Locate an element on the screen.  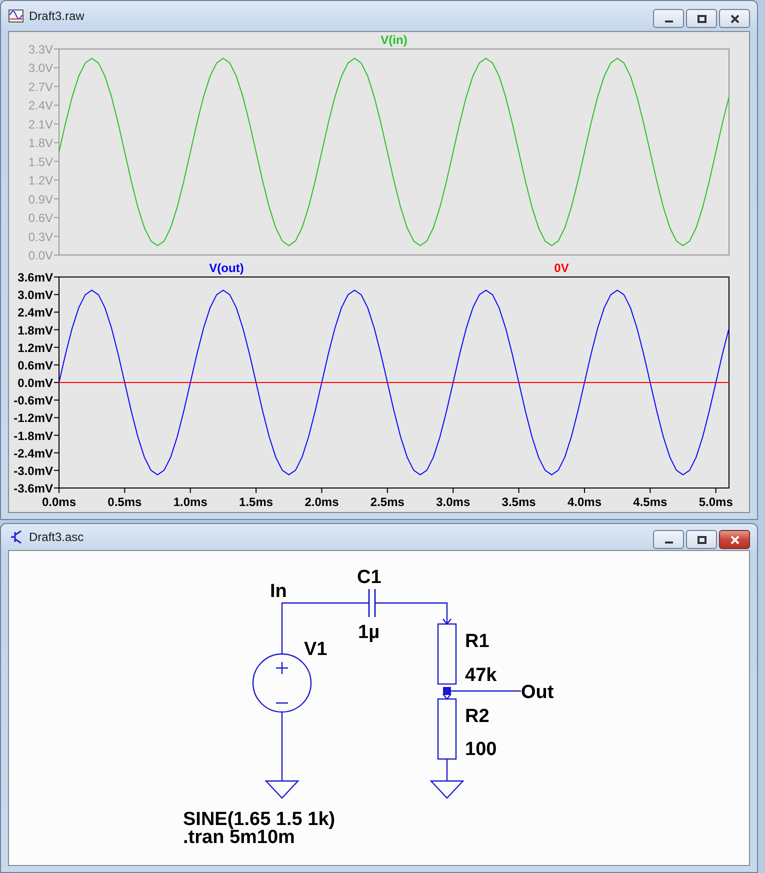
component-value: 100 is located at coordinates (481, 749).